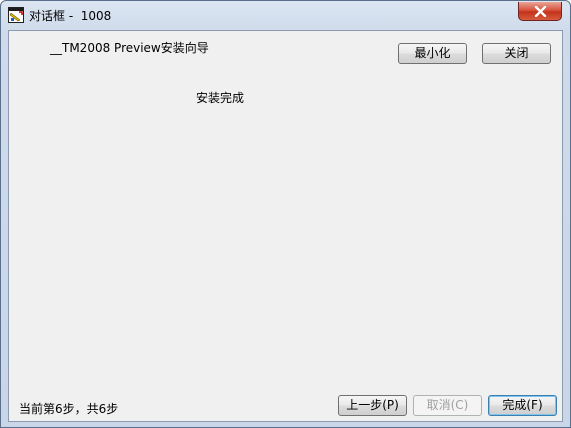 The image size is (571, 428). I want to click on status-message: 安装完成, so click(220, 98).